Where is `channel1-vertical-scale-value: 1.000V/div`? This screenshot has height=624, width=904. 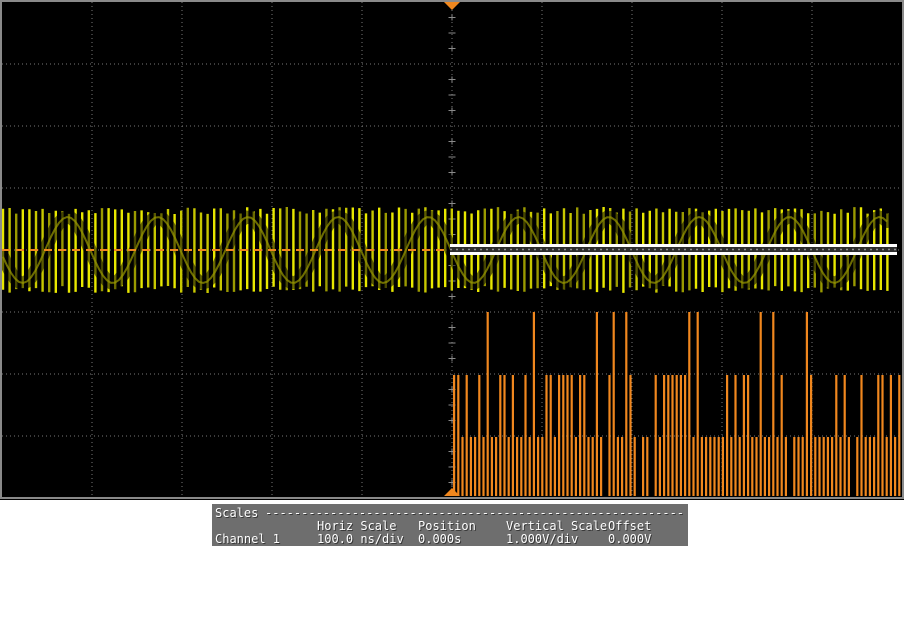 channel1-vertical-scale-value: 1.000V/div is located at coordinates (542, 539).